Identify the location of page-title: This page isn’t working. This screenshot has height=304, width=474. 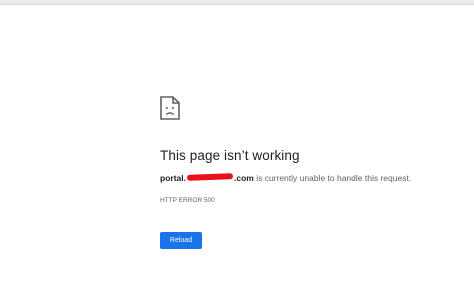
(230, 155).